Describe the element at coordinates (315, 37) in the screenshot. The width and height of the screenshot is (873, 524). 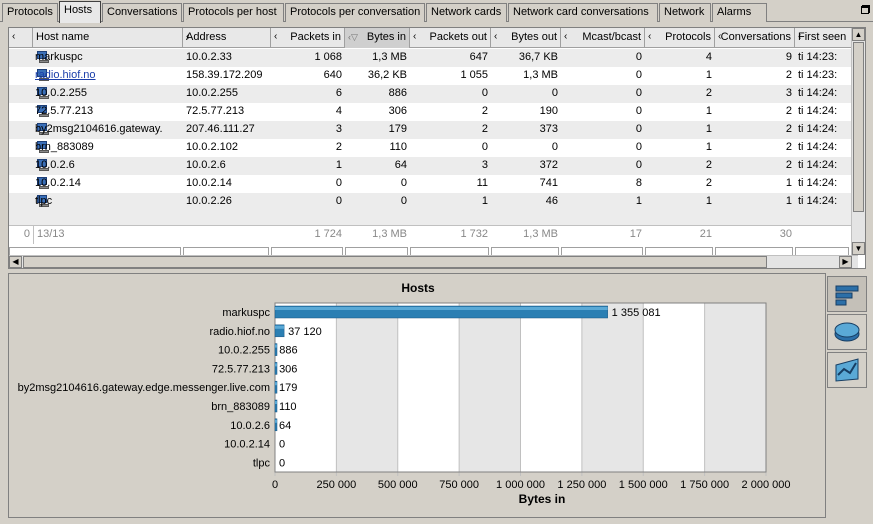
I see `column-header-label: Packets in` at that location.